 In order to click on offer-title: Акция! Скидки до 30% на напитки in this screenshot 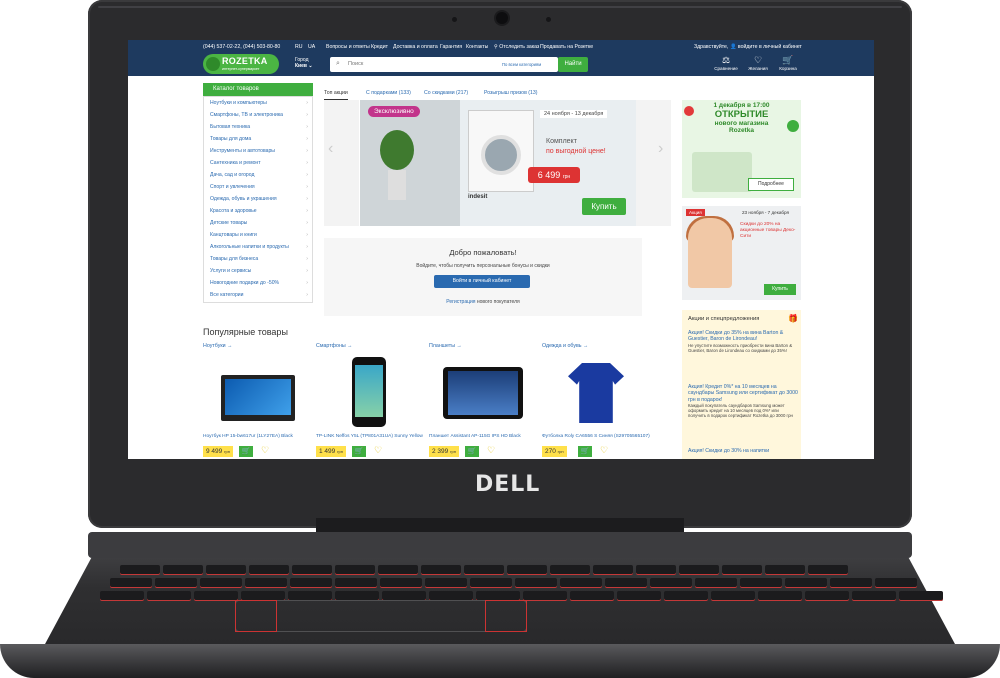, I will do `click(743, 451)`.